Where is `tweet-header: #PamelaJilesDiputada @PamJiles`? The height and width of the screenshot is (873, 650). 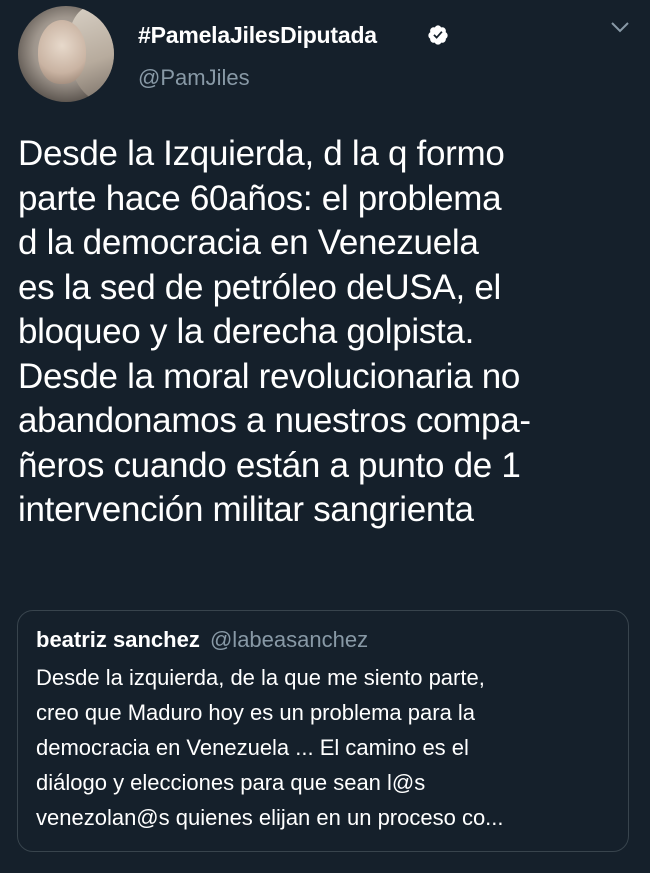
tweet-header: #PamelaJilesDiputada @PamJiles is located at coordinates (334, 56).